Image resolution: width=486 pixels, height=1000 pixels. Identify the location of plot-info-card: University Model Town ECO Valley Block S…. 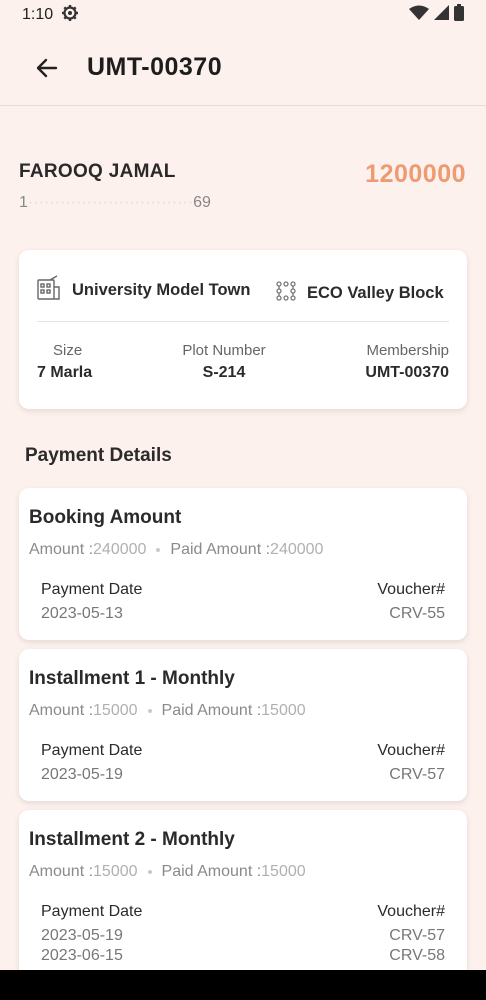
(243, 329).